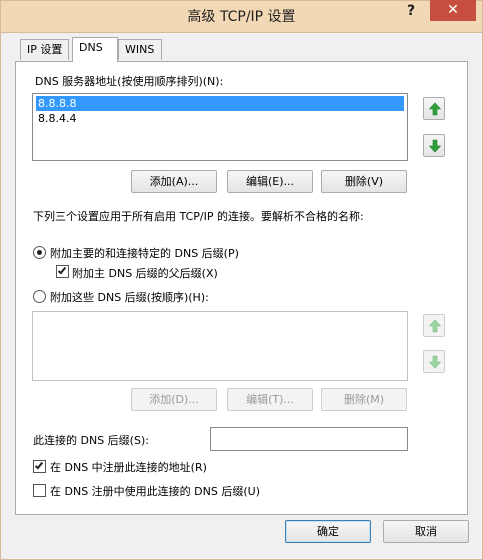 The image size is (483, 560). I want to click on tab-wins: WINS, so click(140, 49).